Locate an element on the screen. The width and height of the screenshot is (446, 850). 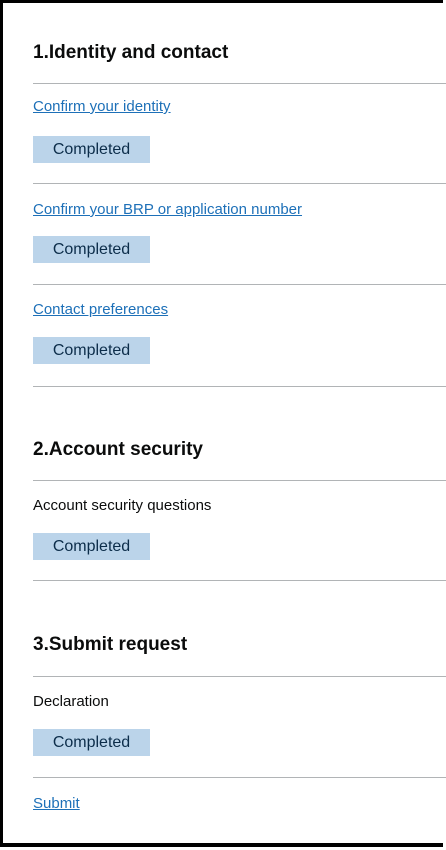
confirm-identity-link: Confirm your identity is located at coordinates (102, 106).